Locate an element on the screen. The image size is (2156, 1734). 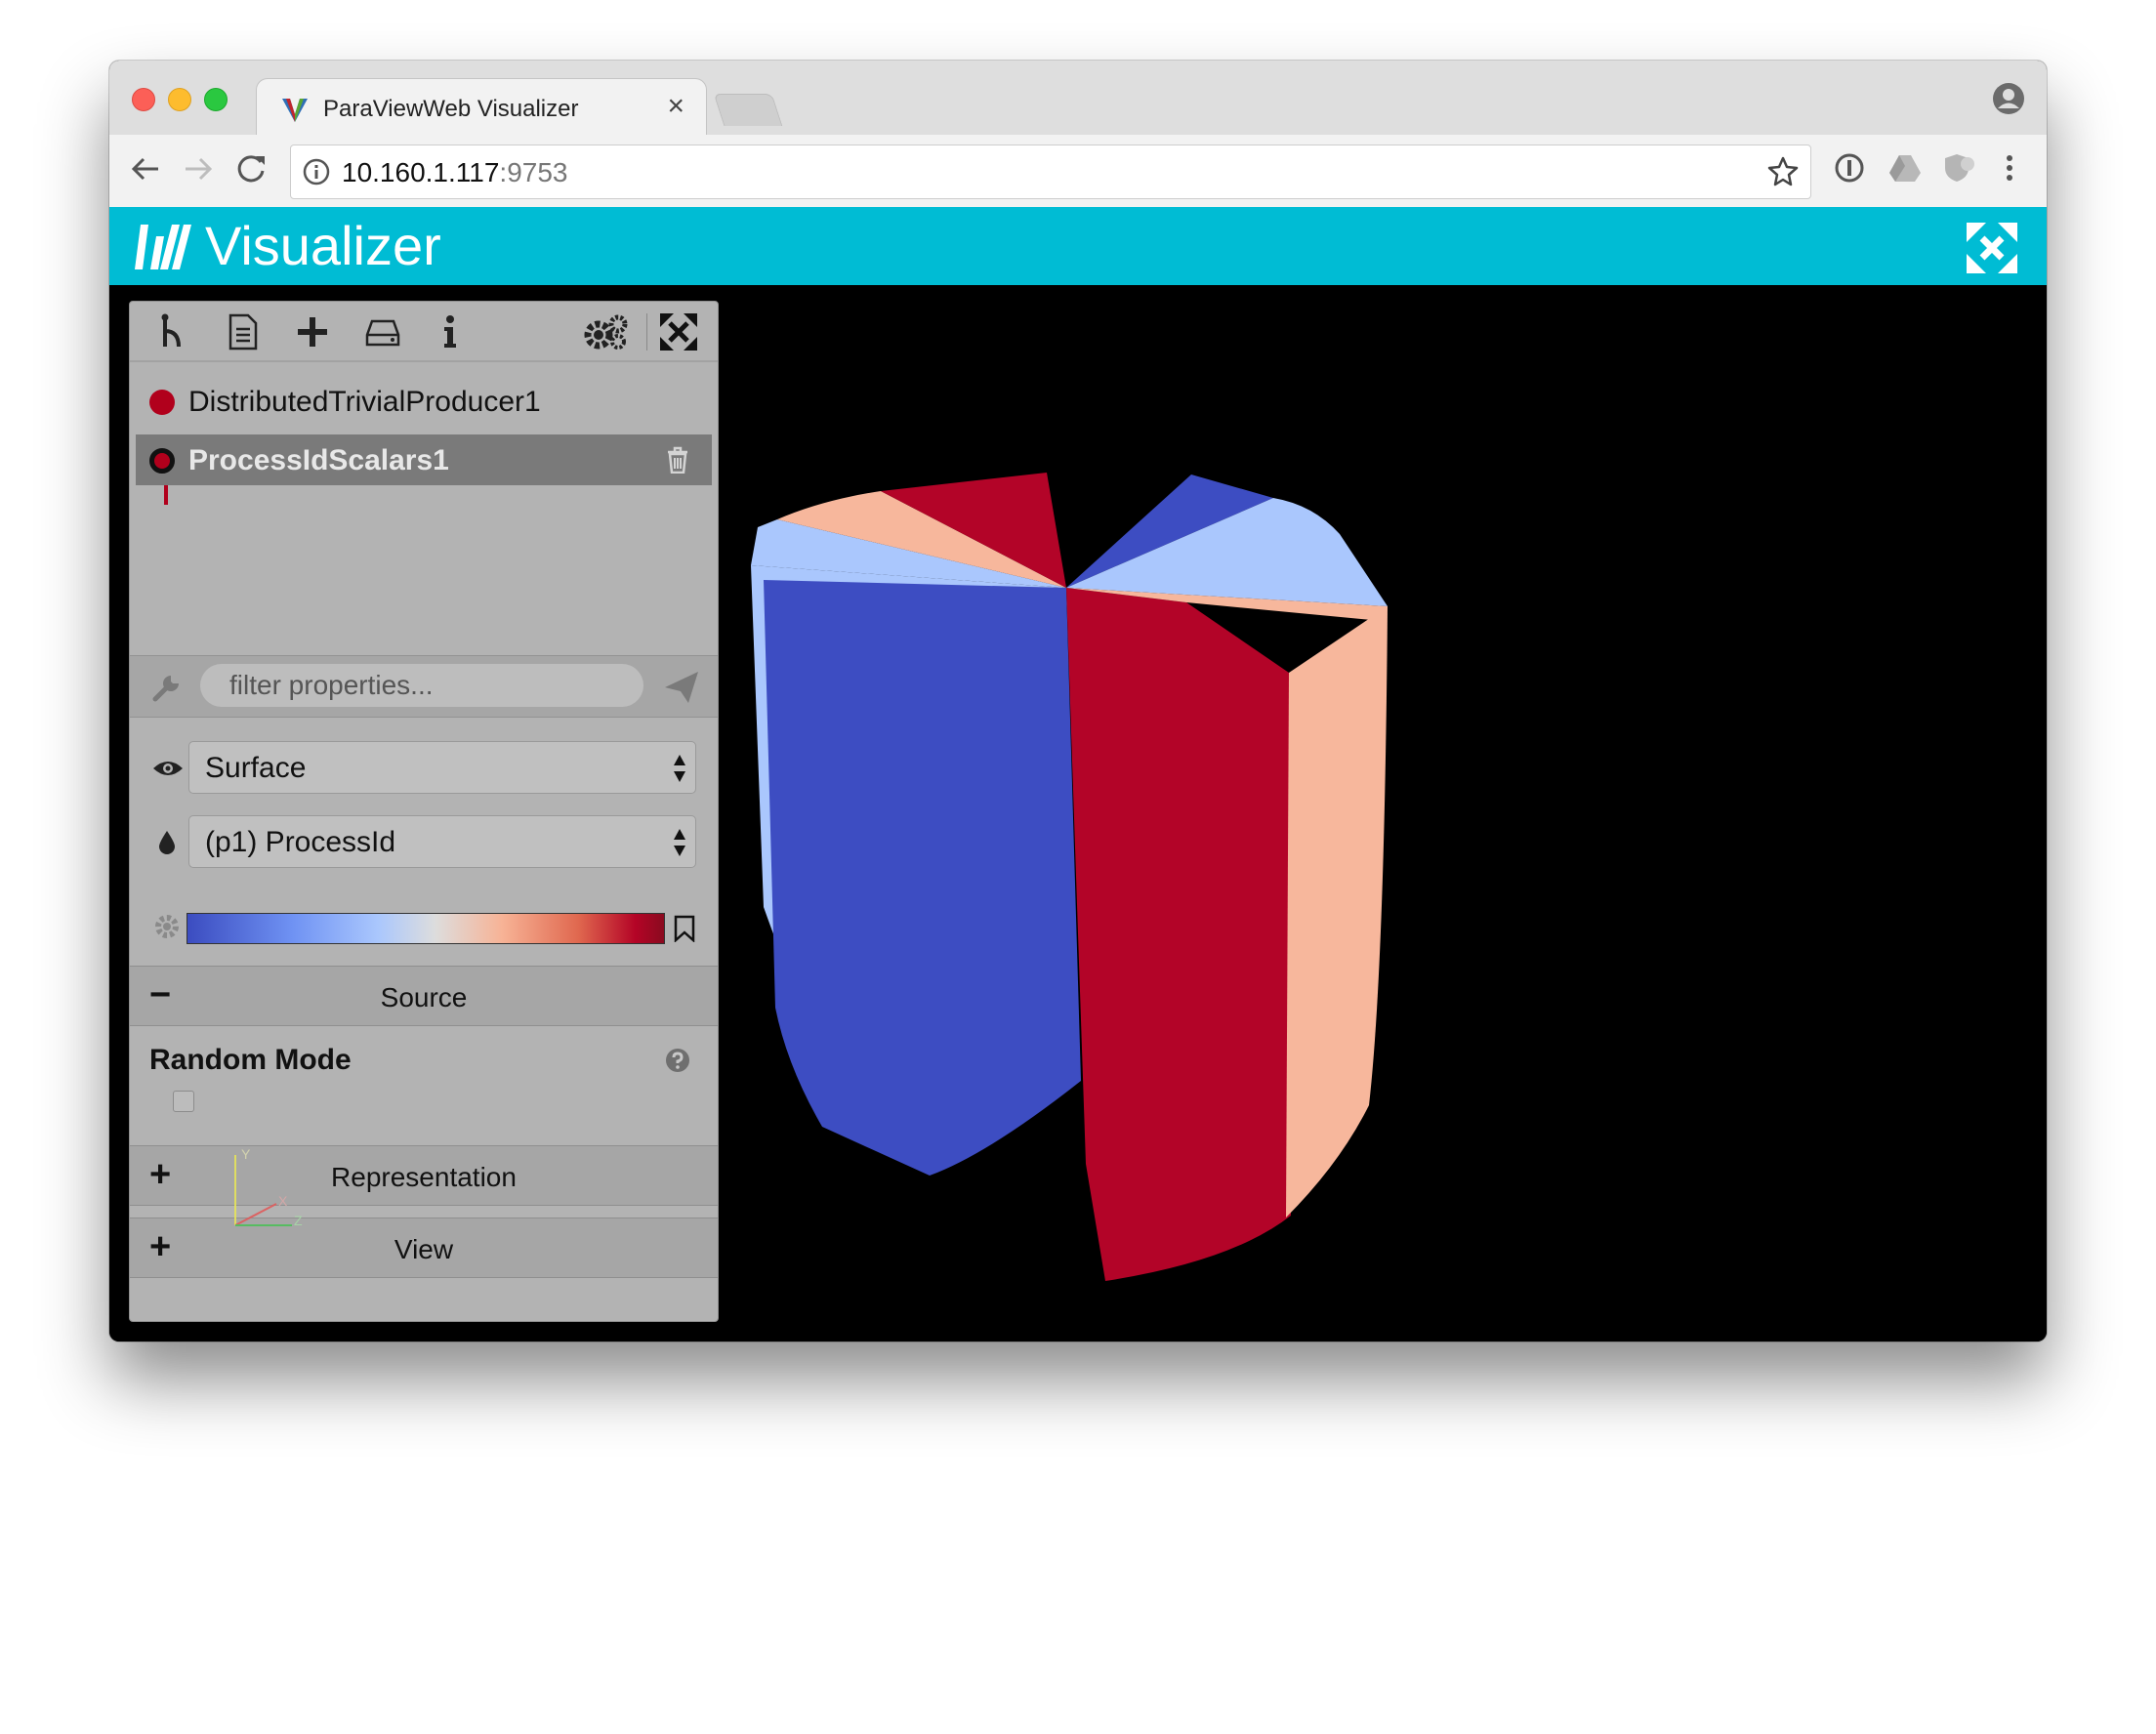
browser-tab: ParaViewWeb Visualizer × is located at coordinates (482, 107).